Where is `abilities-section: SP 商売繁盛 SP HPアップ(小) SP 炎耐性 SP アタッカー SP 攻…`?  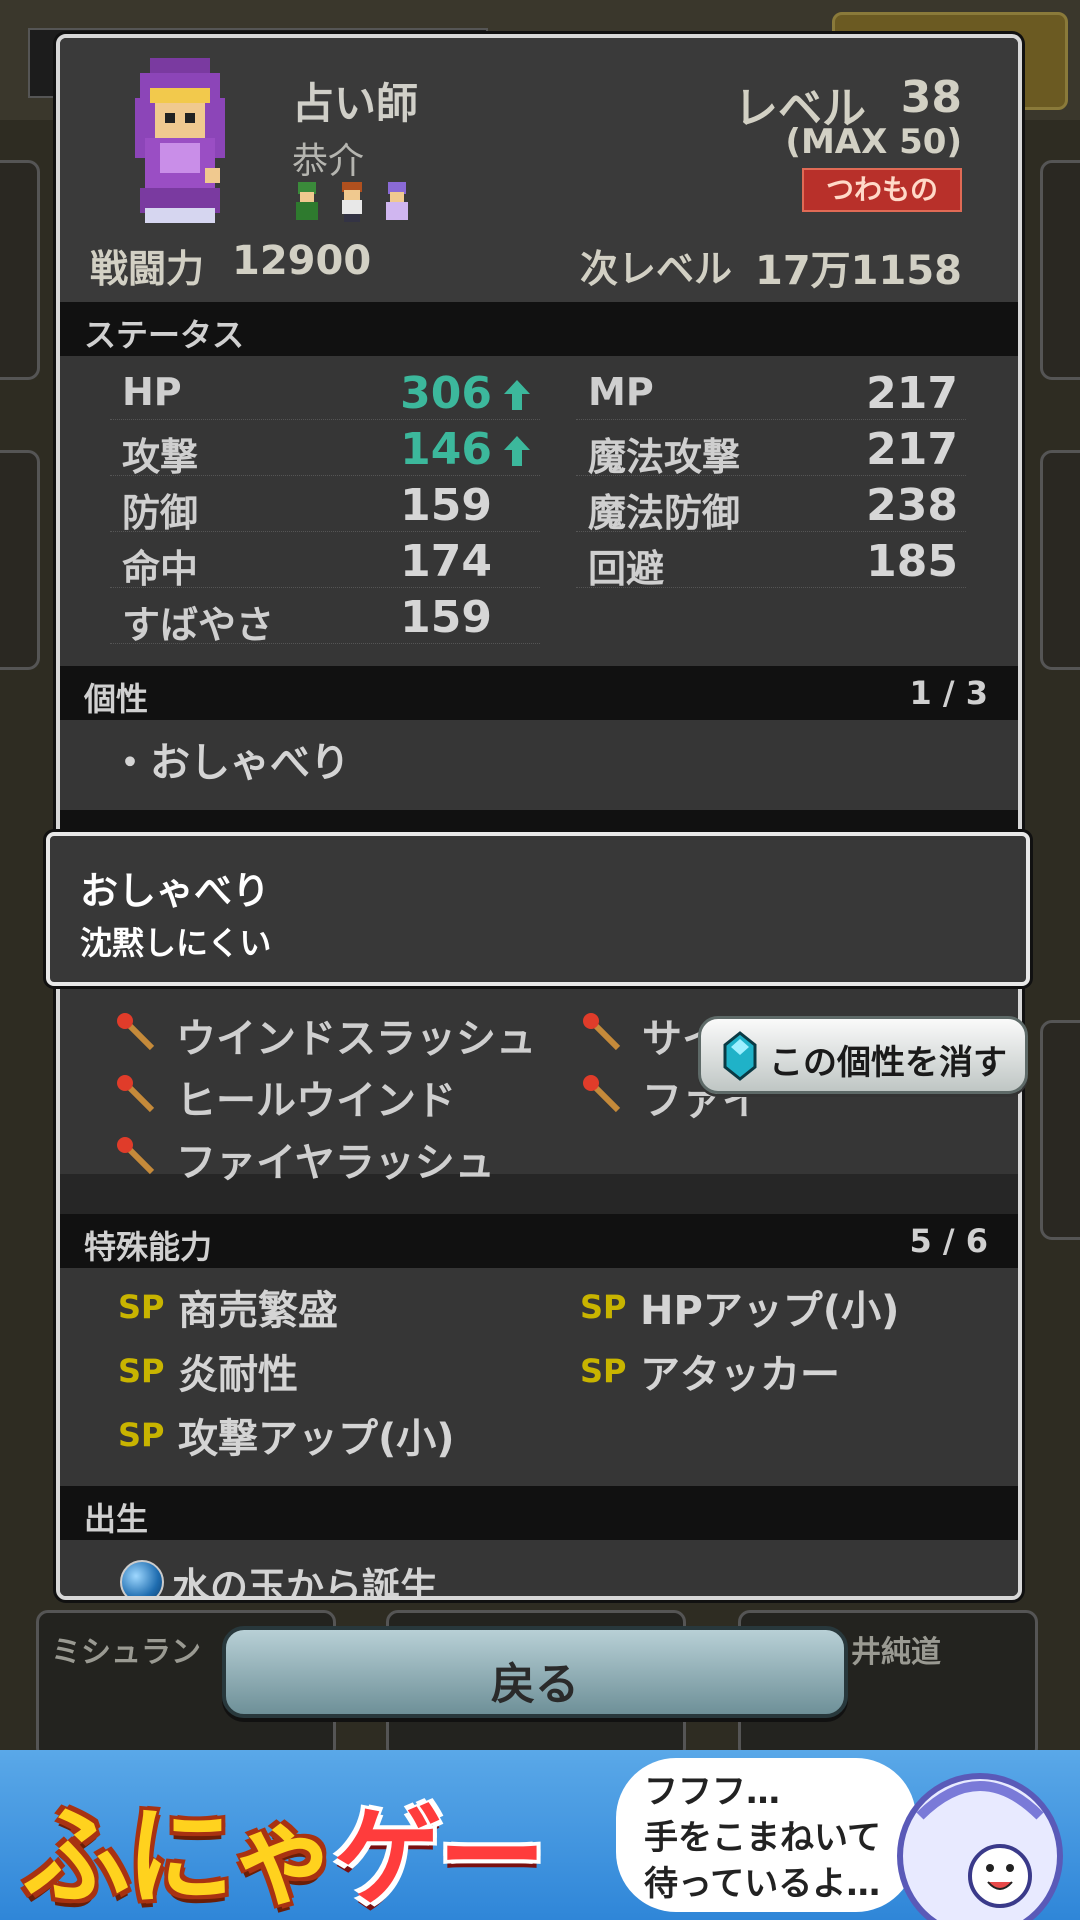 abilities-section: SP 商売繁盛 SP HPアップ(小) SP 炎耐性 SP アタッカー SP 攻… is located at coordinates (539, 1377).